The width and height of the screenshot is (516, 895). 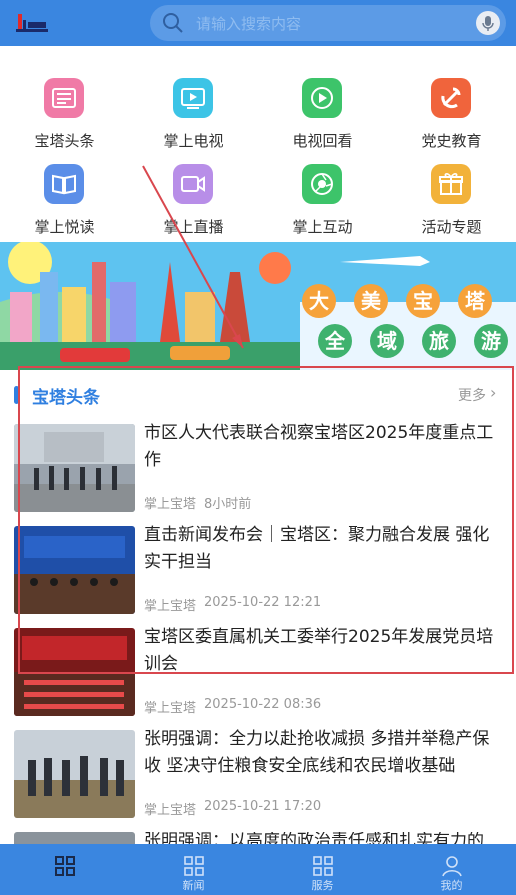 What do you see at coordinates (66, 398) in the screenshot?
I see `section-title: 宝塔头条` at bounding box center [66, 398].